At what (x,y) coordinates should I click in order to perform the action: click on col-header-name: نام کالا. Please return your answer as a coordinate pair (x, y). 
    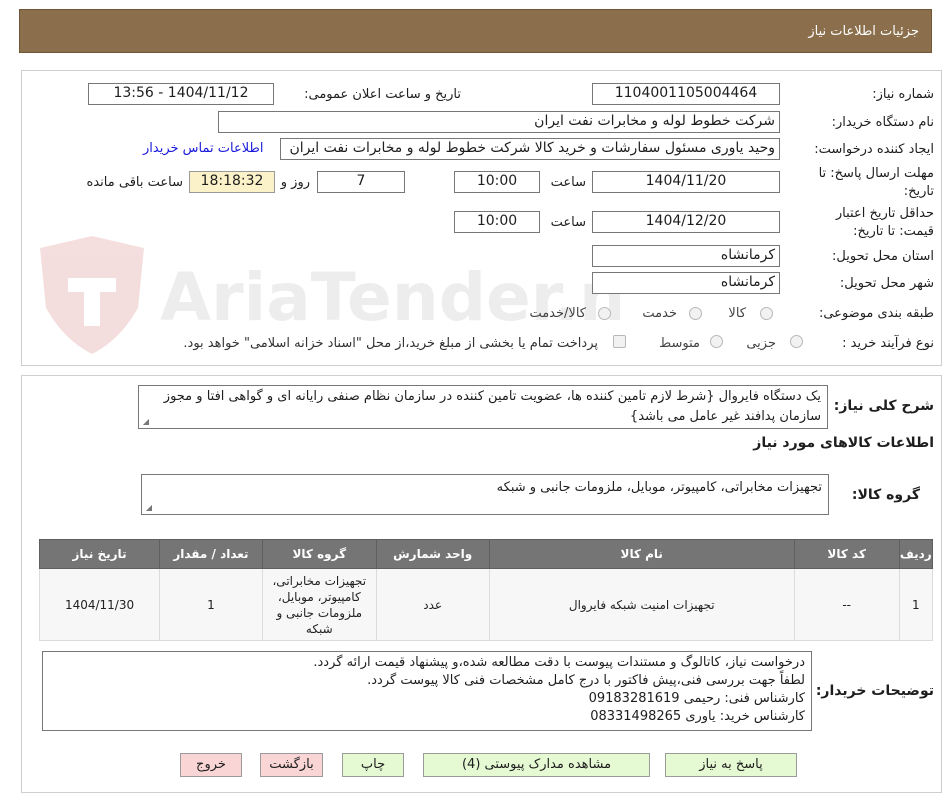
    Looking at the image, I should click on (641, 554).